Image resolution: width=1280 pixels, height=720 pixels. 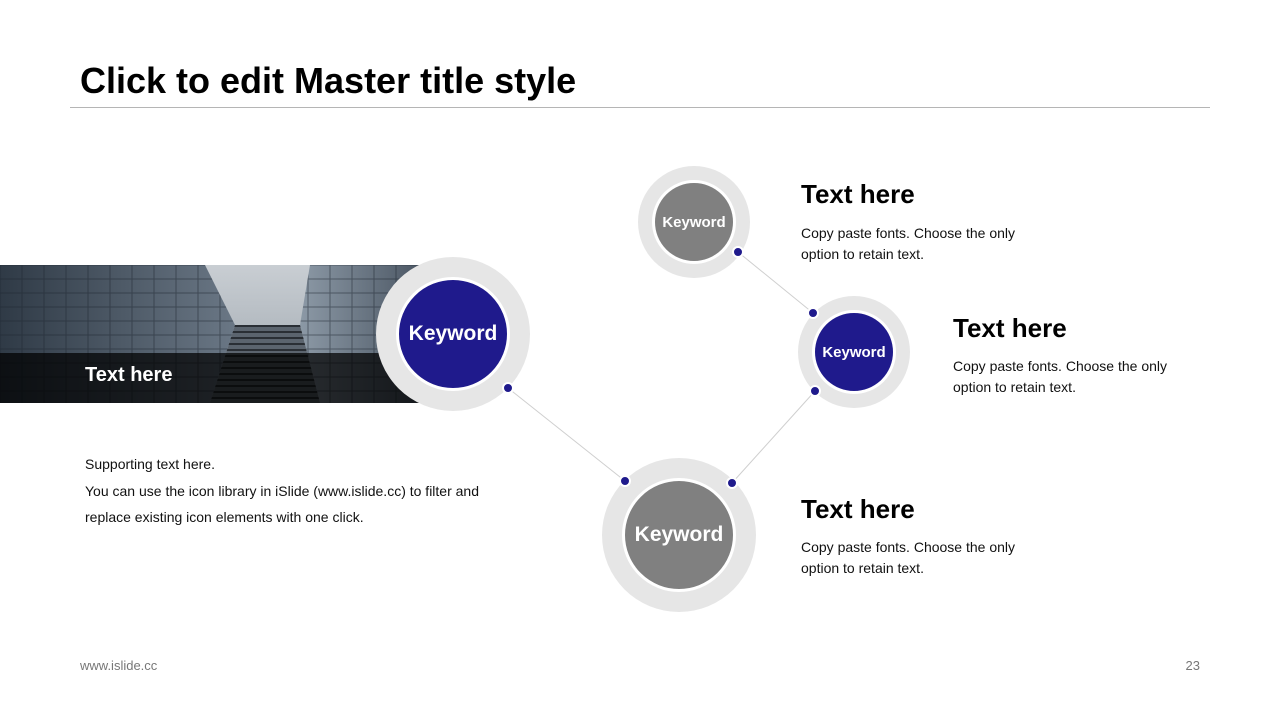 I want to click on node-main-dot, so click(x=508, y=388).